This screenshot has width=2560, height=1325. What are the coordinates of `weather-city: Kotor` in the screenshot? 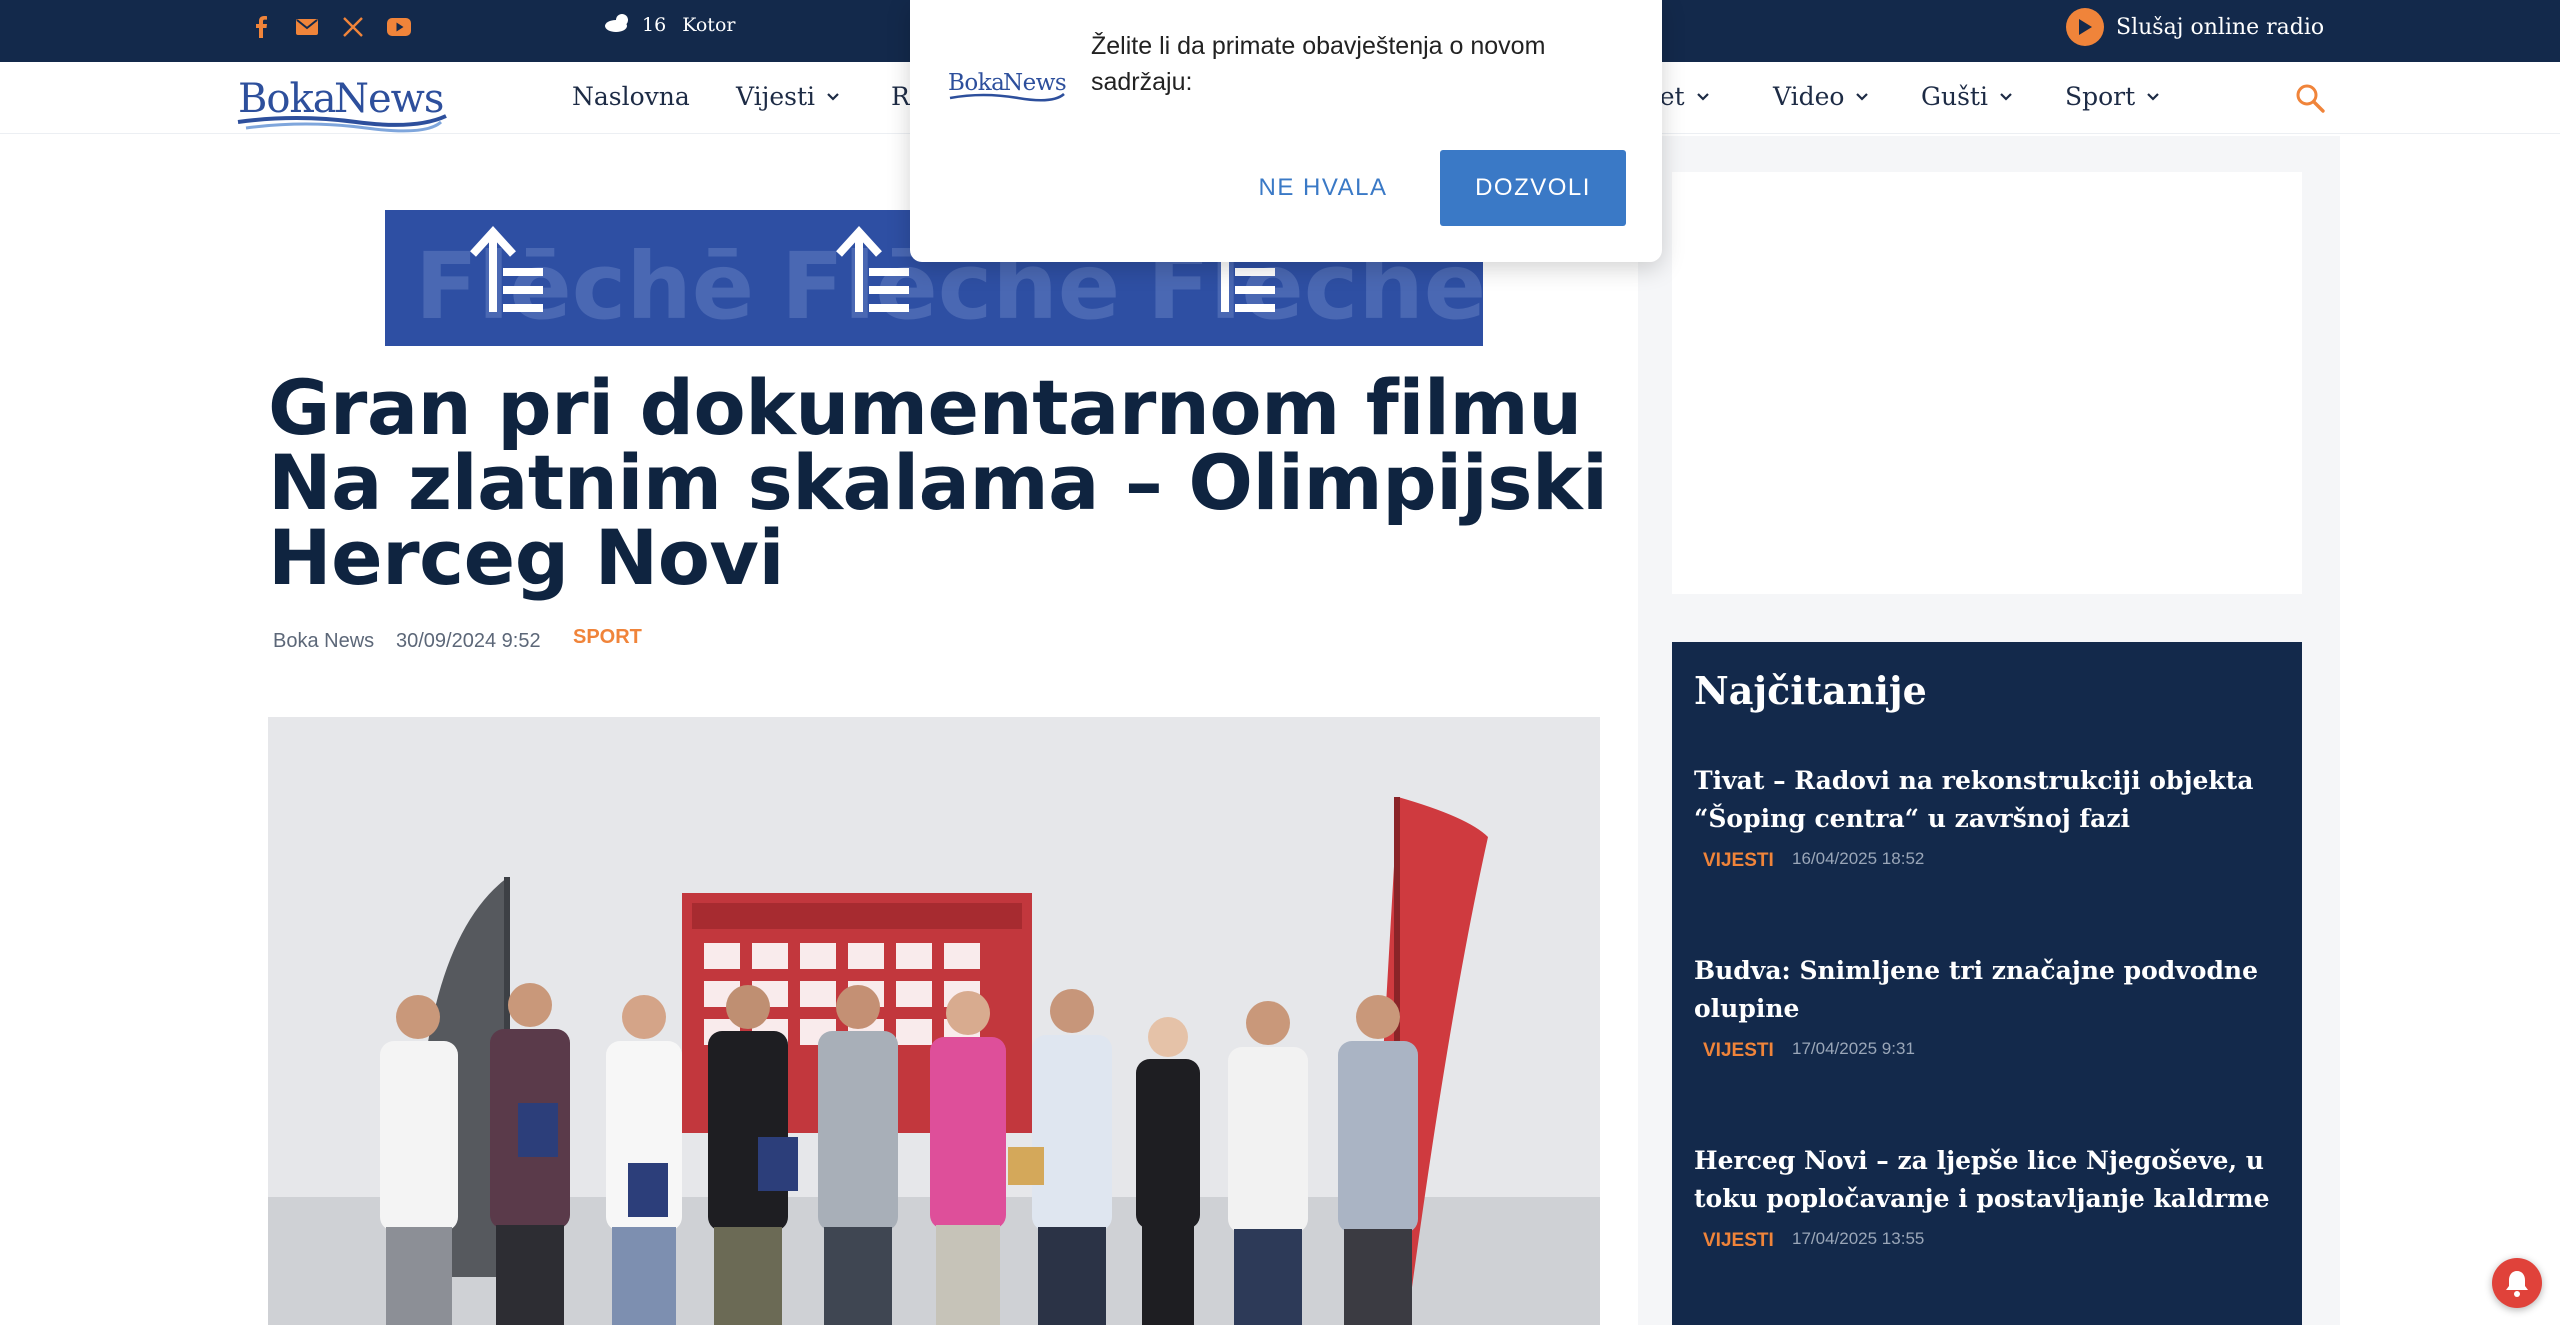 It's located at (709, 24).